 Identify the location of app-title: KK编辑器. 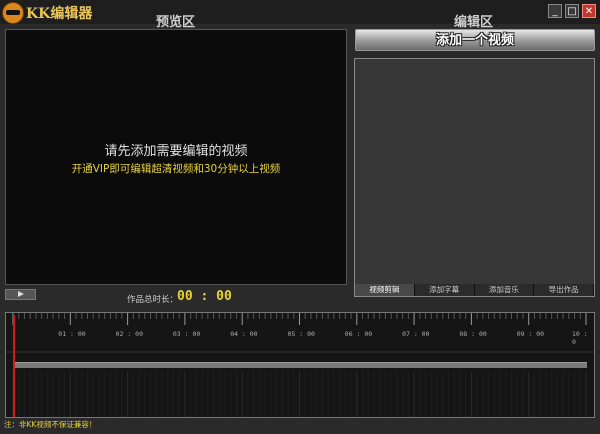
(59, 14).